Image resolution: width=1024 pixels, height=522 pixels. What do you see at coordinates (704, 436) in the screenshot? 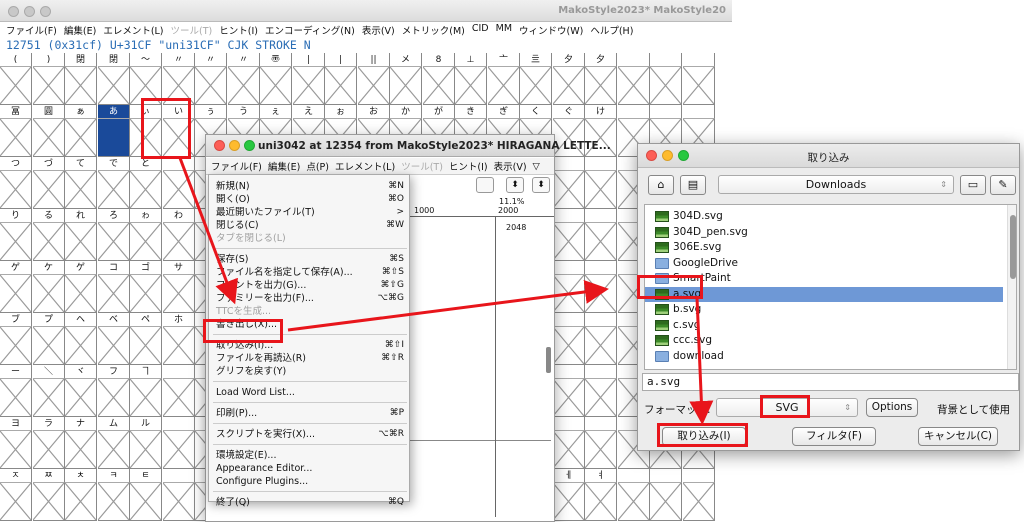
I see `import-button: 取り込み(I)` at bounding box center [704, 436].